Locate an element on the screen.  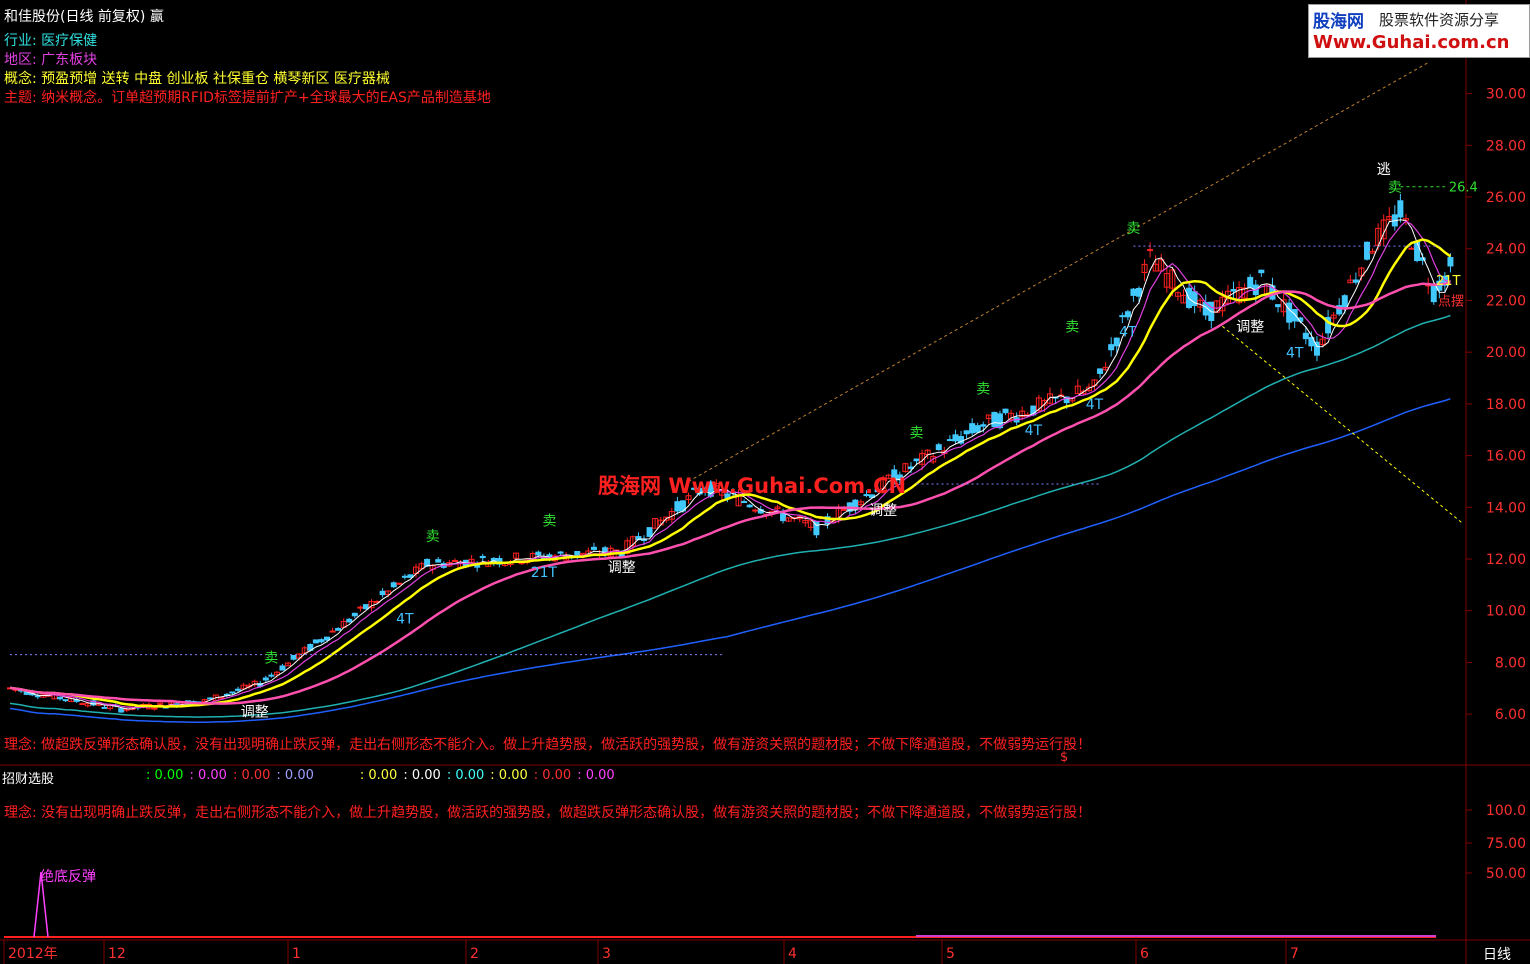
concept-row: 概念: 预盈预增 送转 中盘 创业板 社保重仓 横琴新区 医疗器械 is located at coordinates (197, 78).